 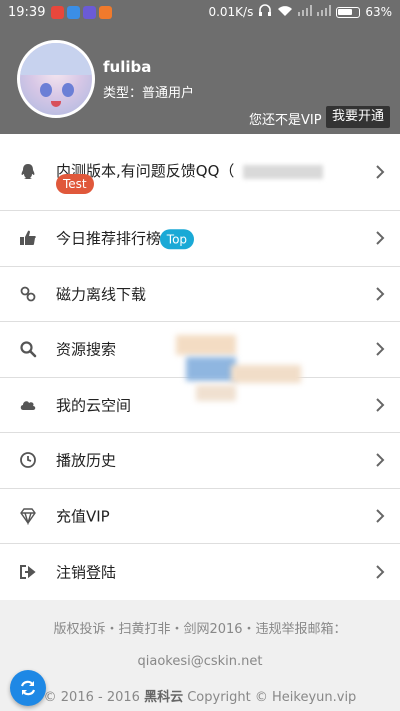 What do you see at coordinates (28, 171) in the screenshot?
I see `qq-icon` at bounding box center [28, 171].